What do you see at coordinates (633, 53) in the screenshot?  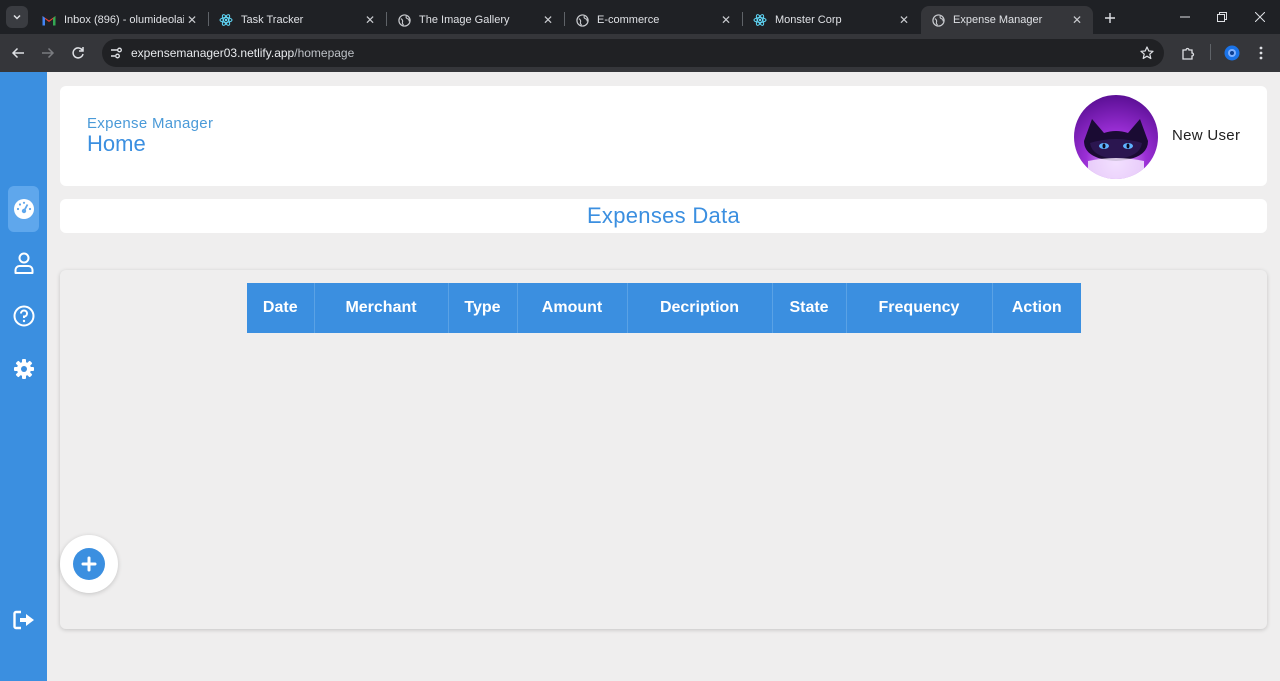 I see `address-bar: expensemanager03.netlify.app/homepage` at bounding box center [633, 53].